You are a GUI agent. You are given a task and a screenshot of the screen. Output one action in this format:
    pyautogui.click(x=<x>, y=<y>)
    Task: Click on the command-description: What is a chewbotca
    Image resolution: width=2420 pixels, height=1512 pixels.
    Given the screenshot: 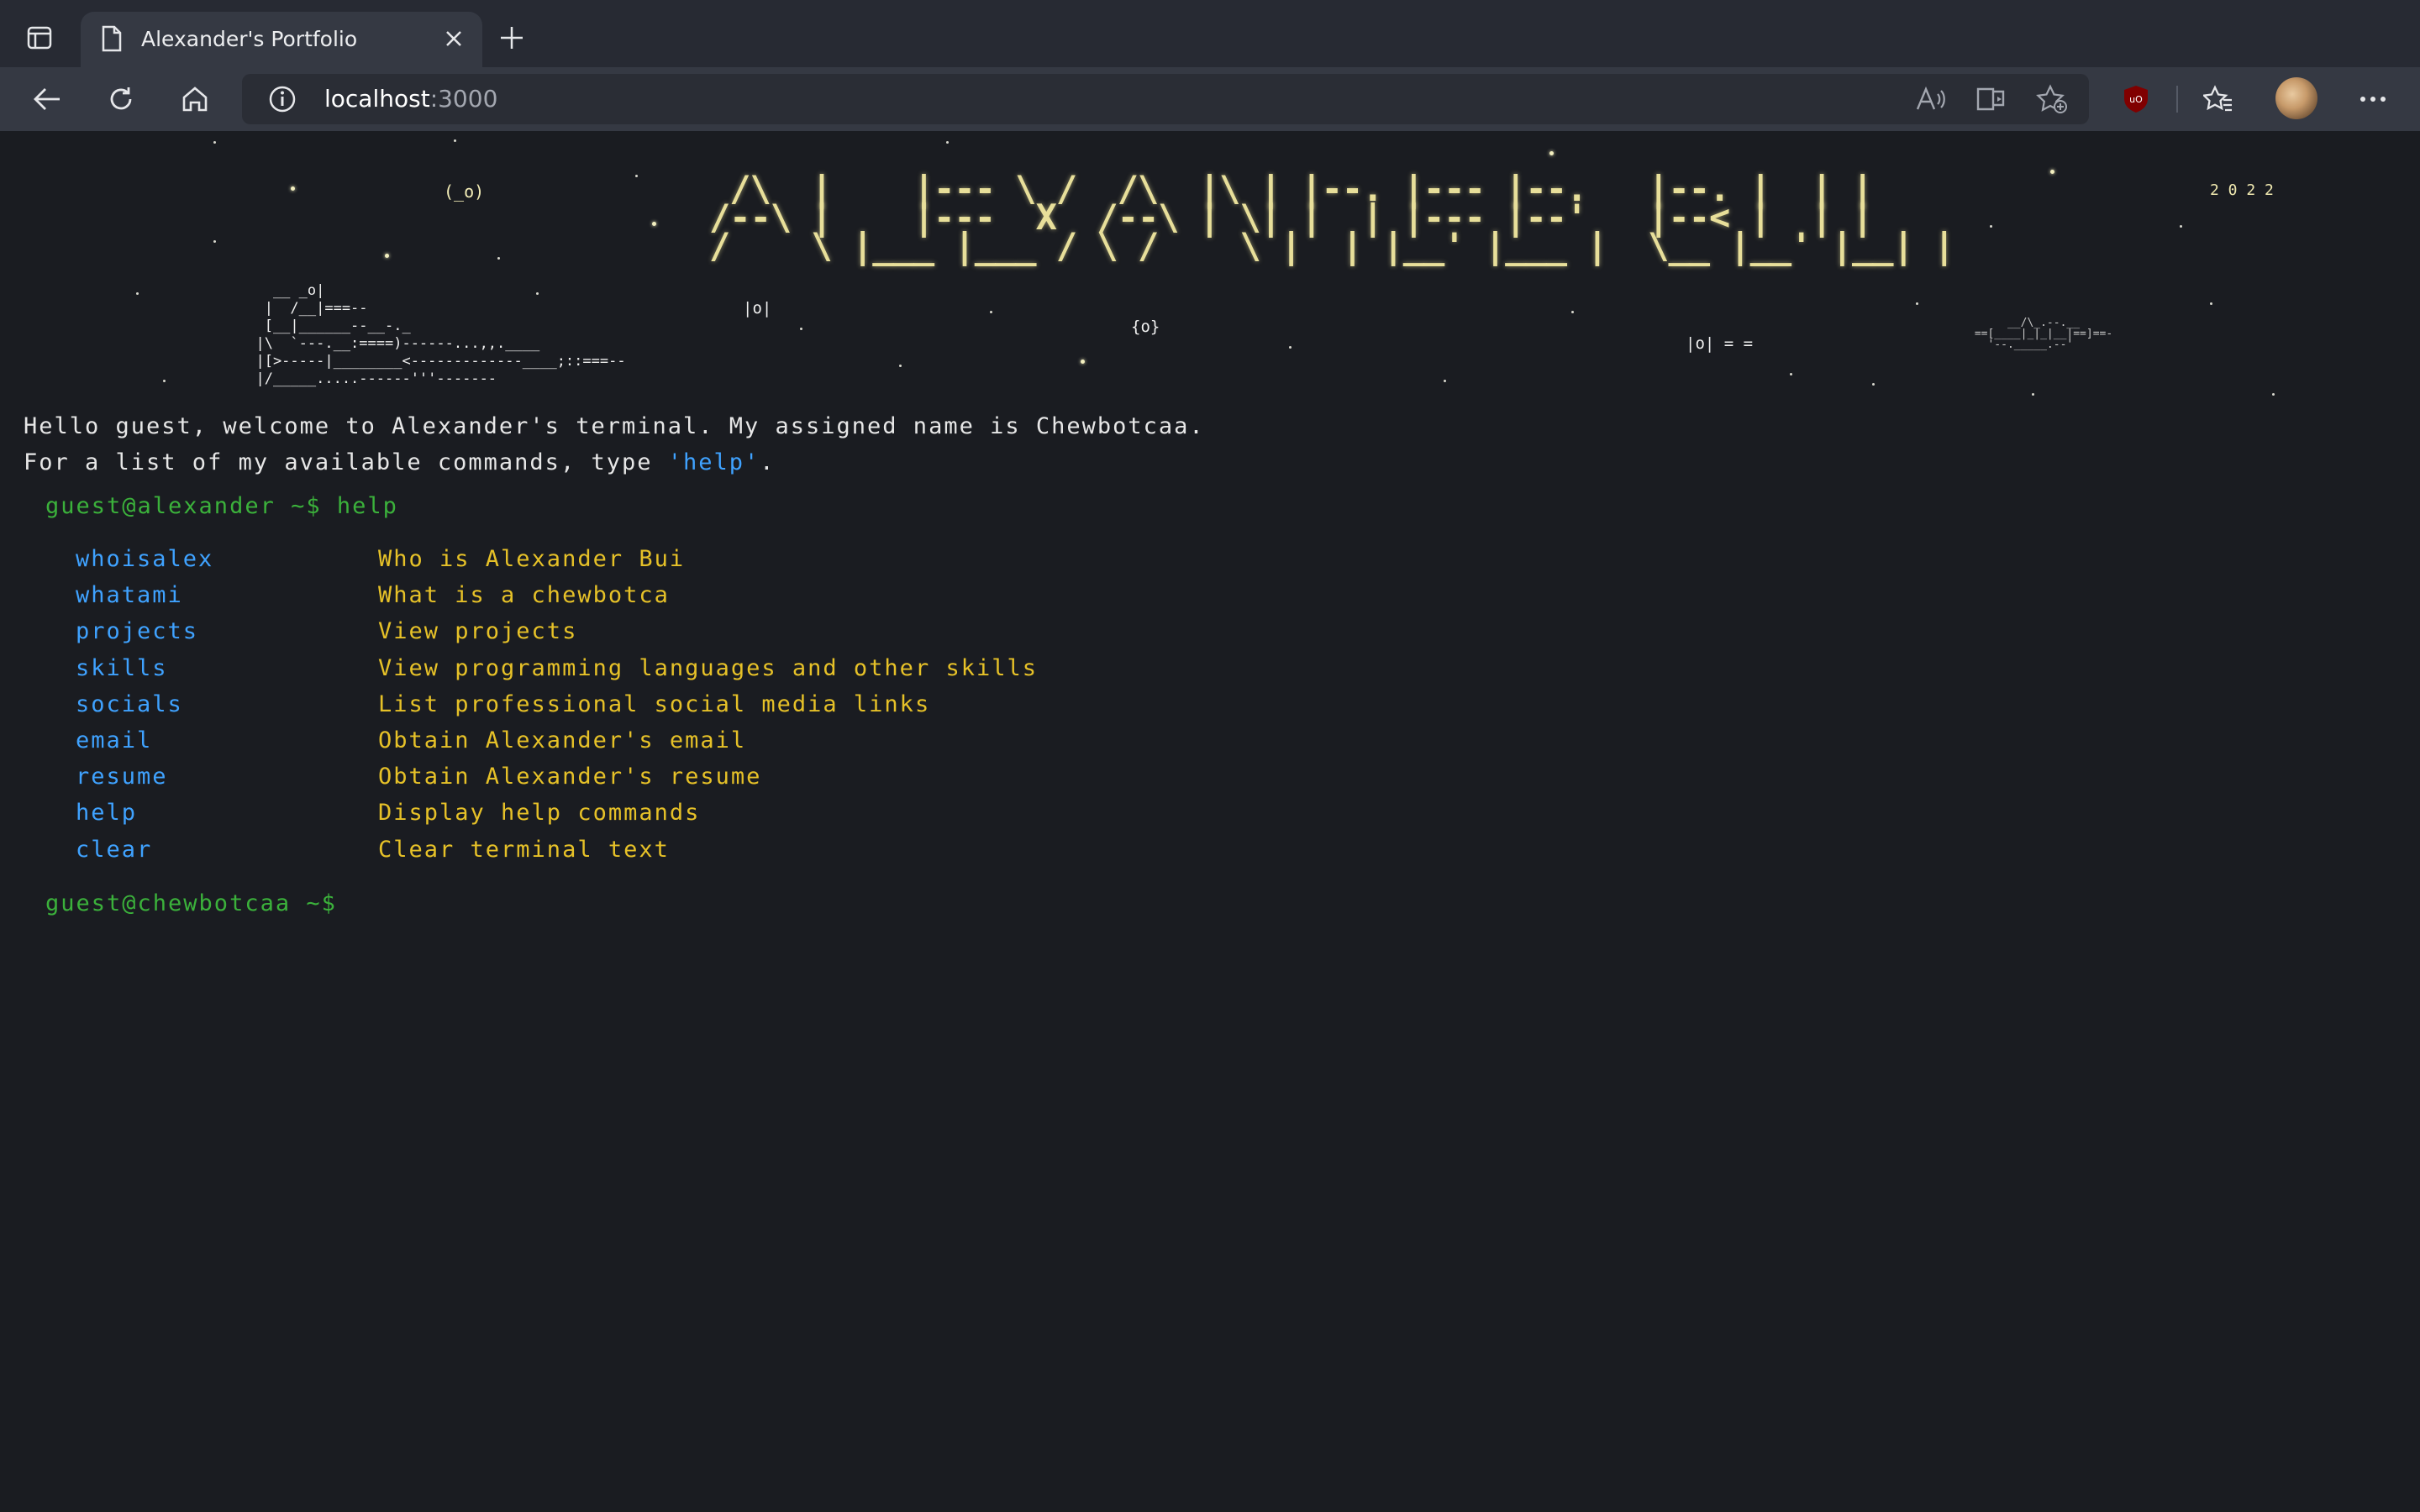 What is the action you would take?
    pyautogui.click(x=524, y=595)
    